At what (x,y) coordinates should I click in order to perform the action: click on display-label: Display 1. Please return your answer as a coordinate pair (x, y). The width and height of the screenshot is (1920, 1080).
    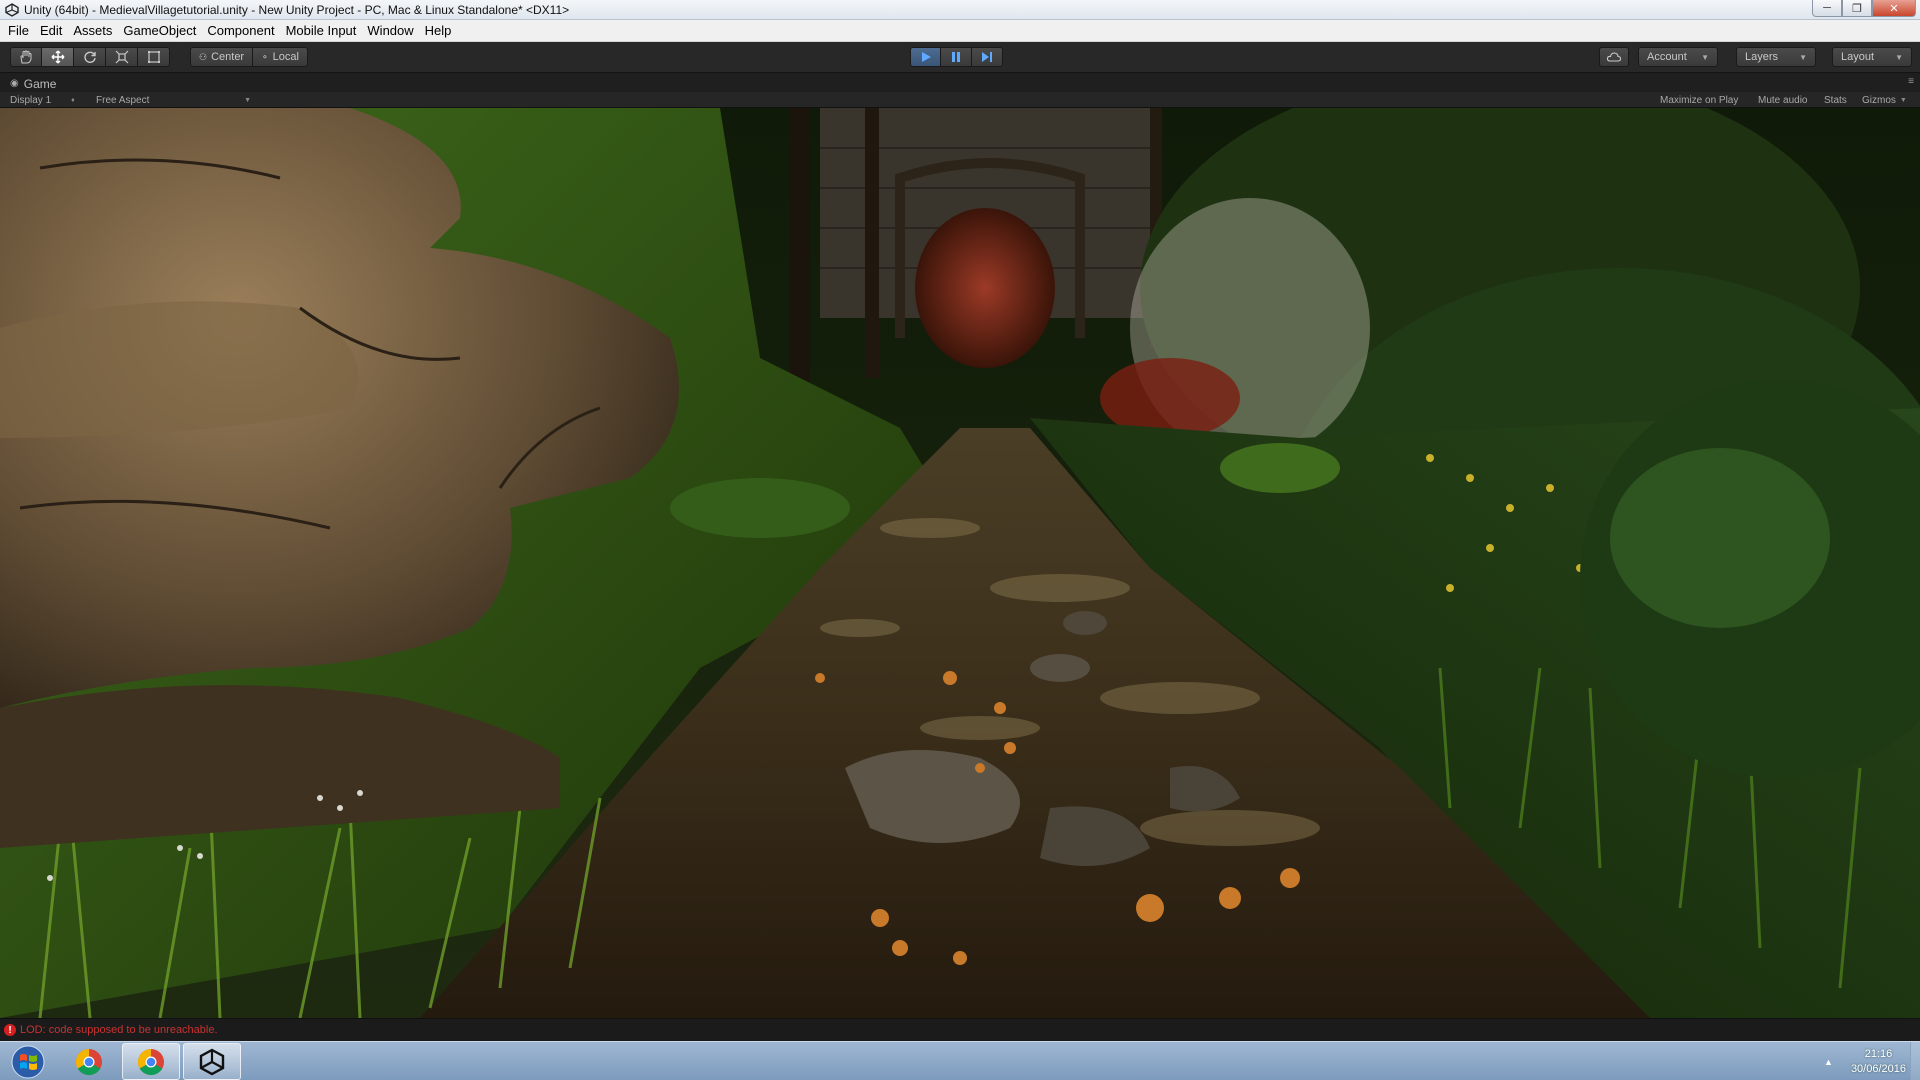
    Looking at the image, I should click on (31, 100).